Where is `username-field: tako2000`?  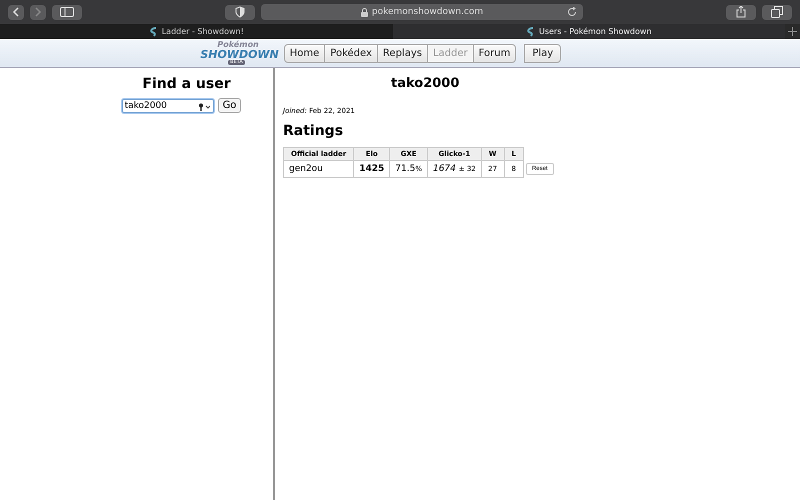 username-field: tako2000 is located at coordinates (168, 105).